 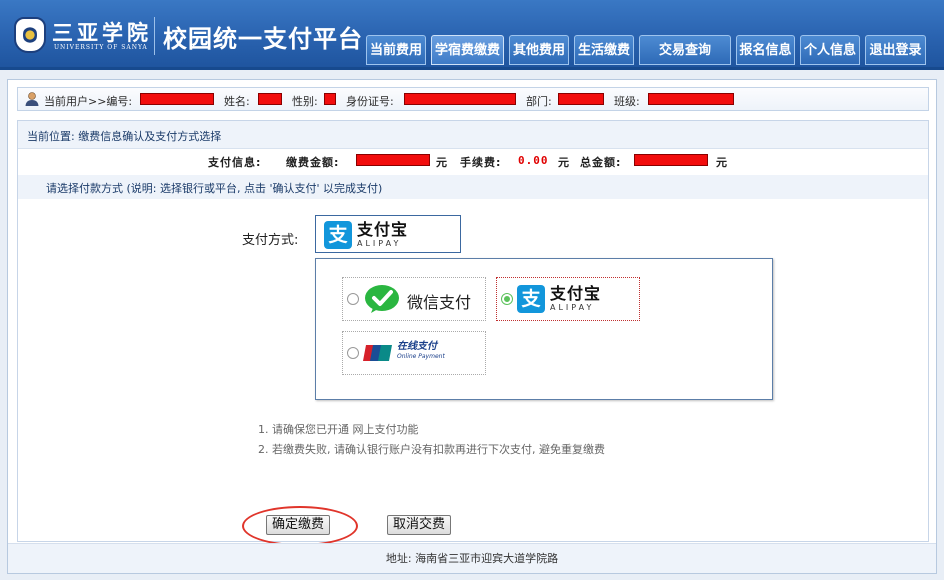 I want to click on alipay-name-en: ALIPAY, so click(x=379, y=243).